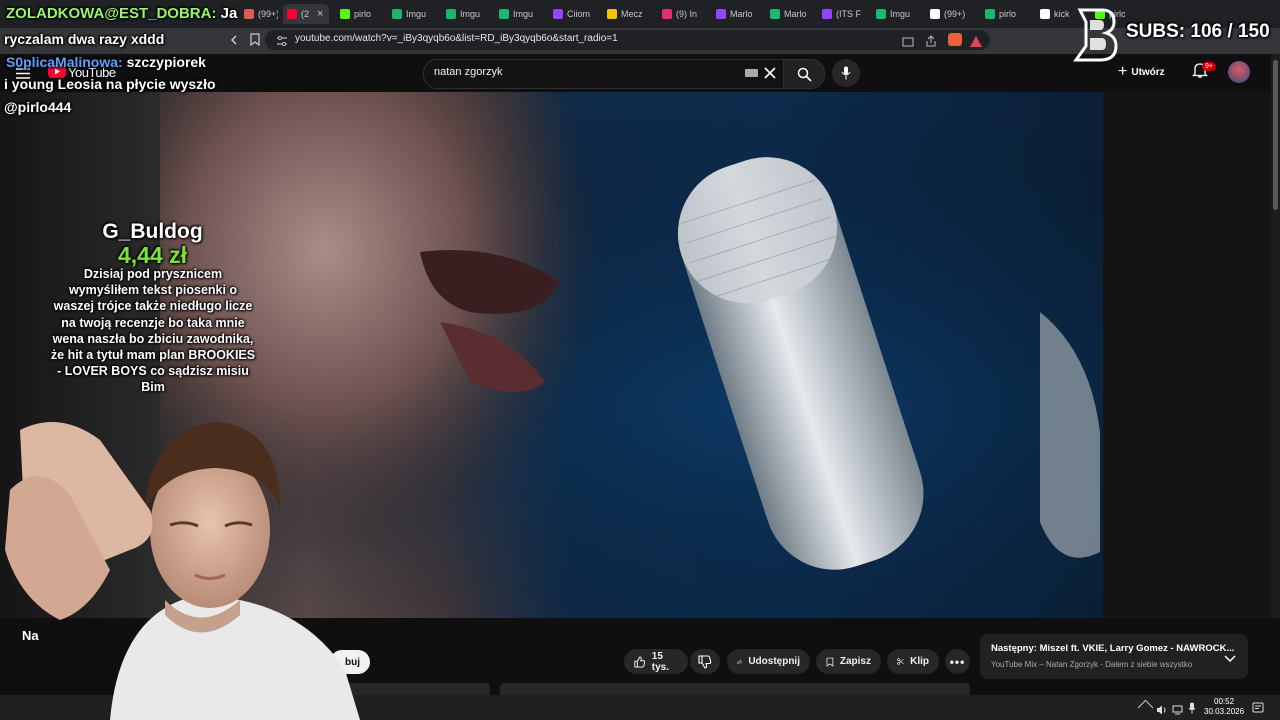 The height and width of the screenshot is (720, 1280). I want to click on keyboard-icon, so click(751, 73).